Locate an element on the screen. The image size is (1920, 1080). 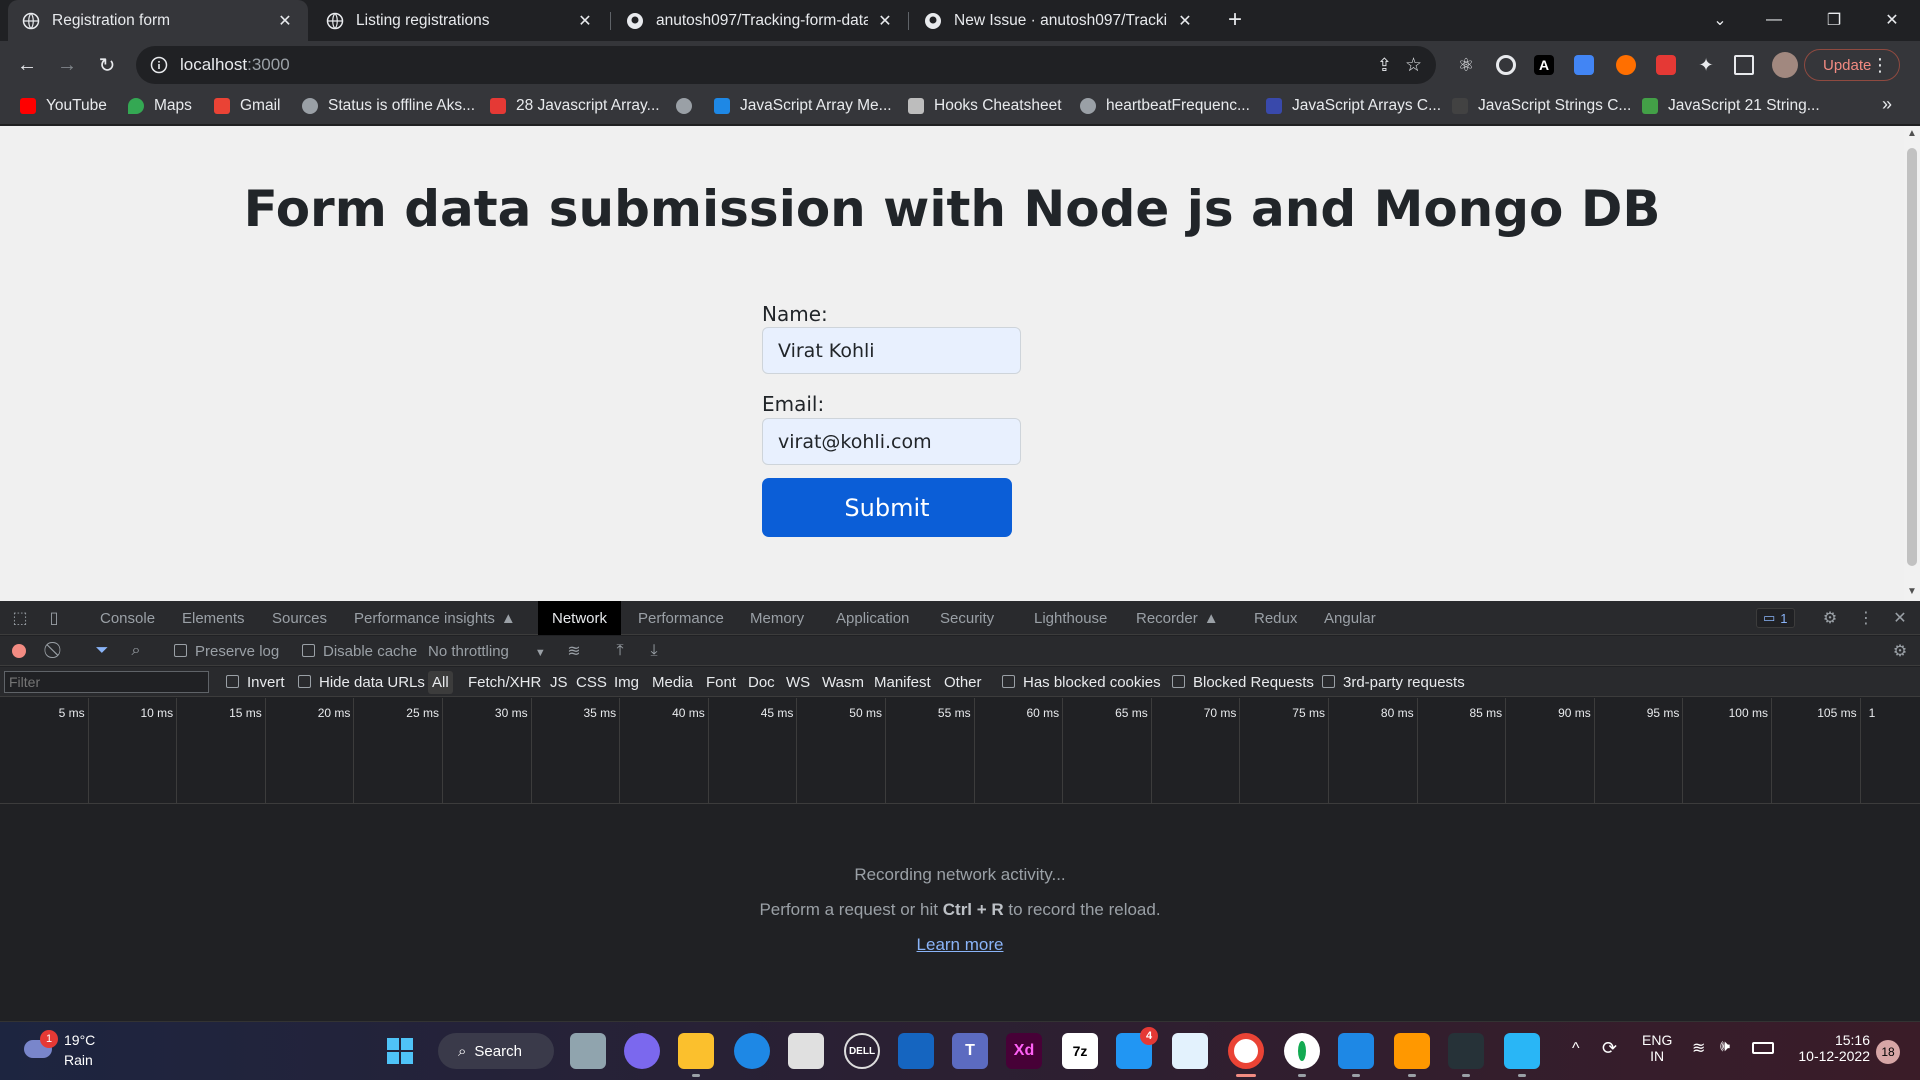
windows-start-icon is located at coordinates (400, 1051).